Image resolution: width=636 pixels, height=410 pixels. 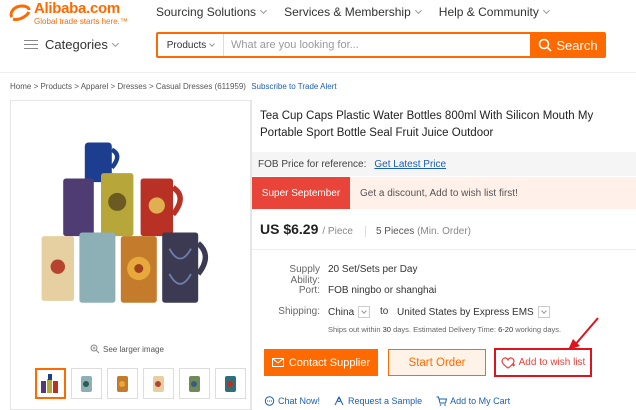 I want to click on nav-services-membership: Services & Membership, so click(x=353, y=12).